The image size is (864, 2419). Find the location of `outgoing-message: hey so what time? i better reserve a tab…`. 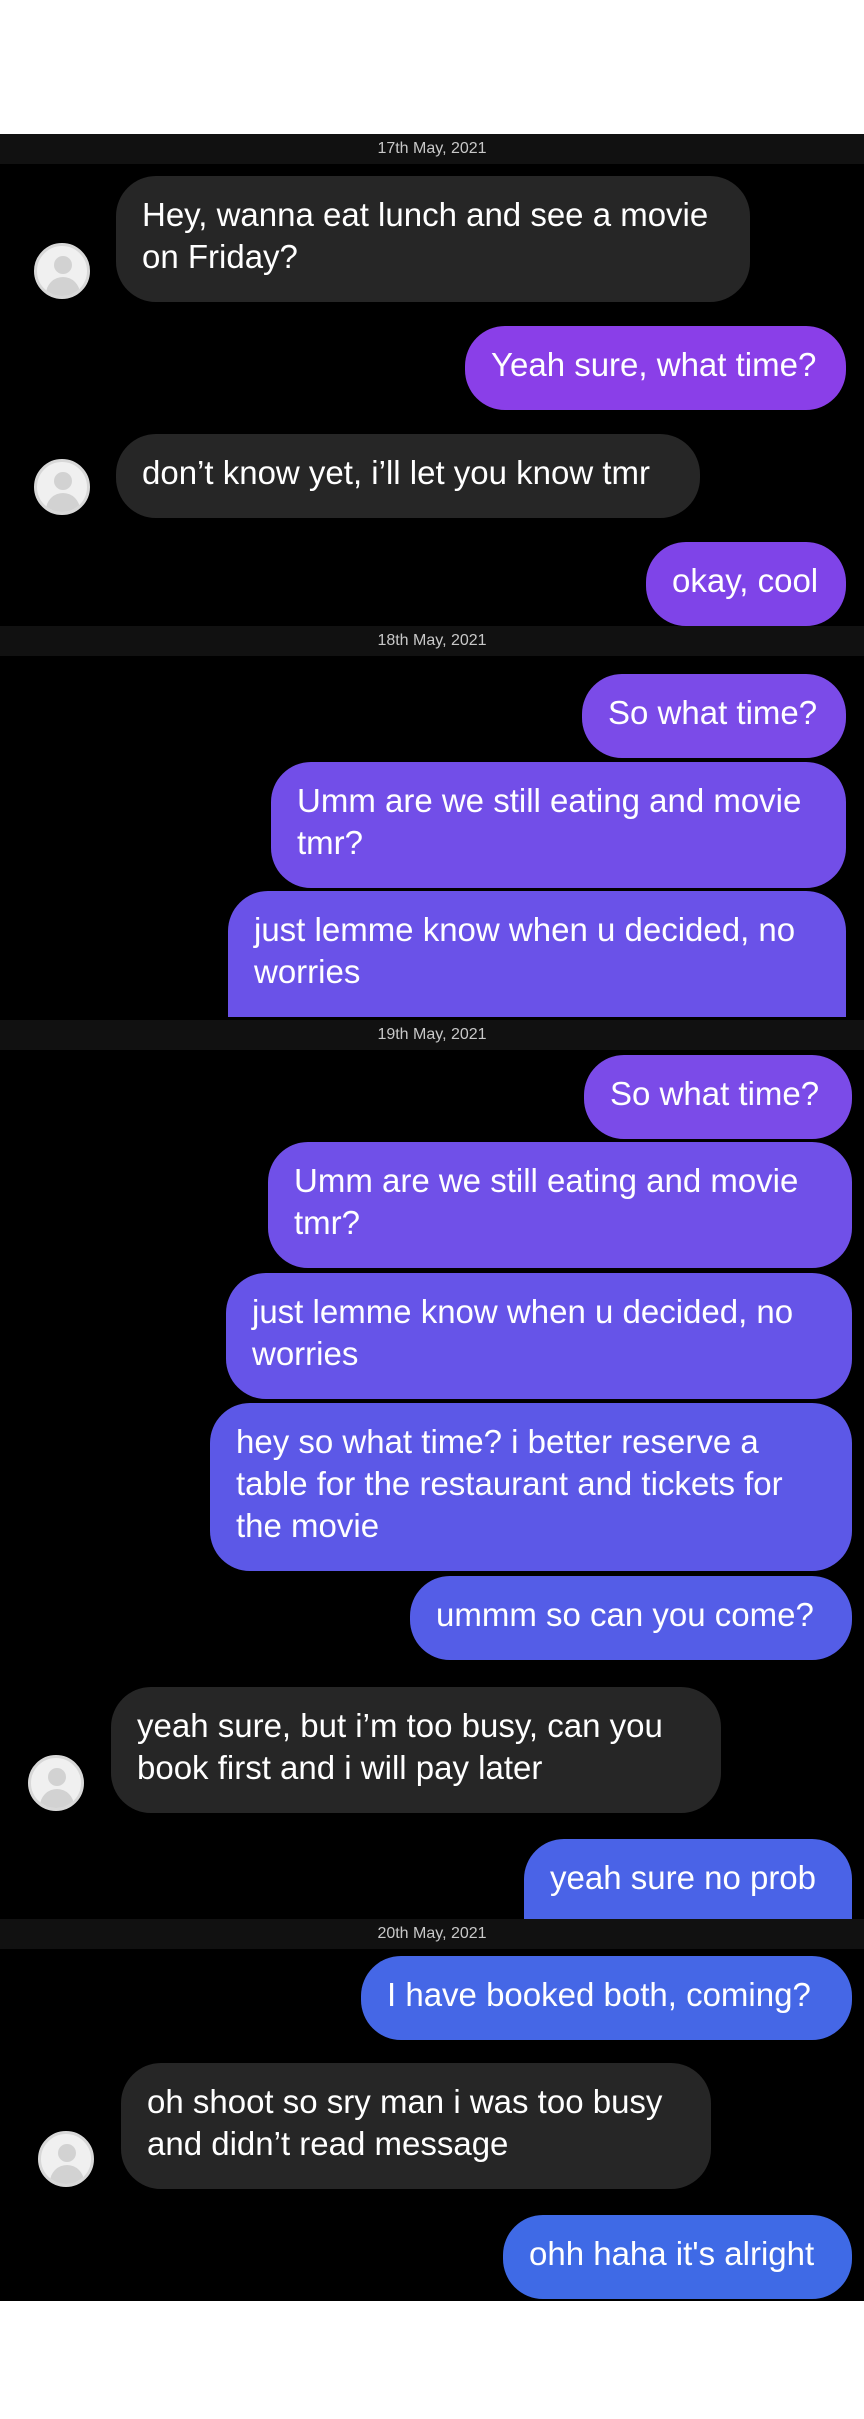

outgoing-message: hey so what time? i better reserve a tab… is located at coordinates (531, 1487).